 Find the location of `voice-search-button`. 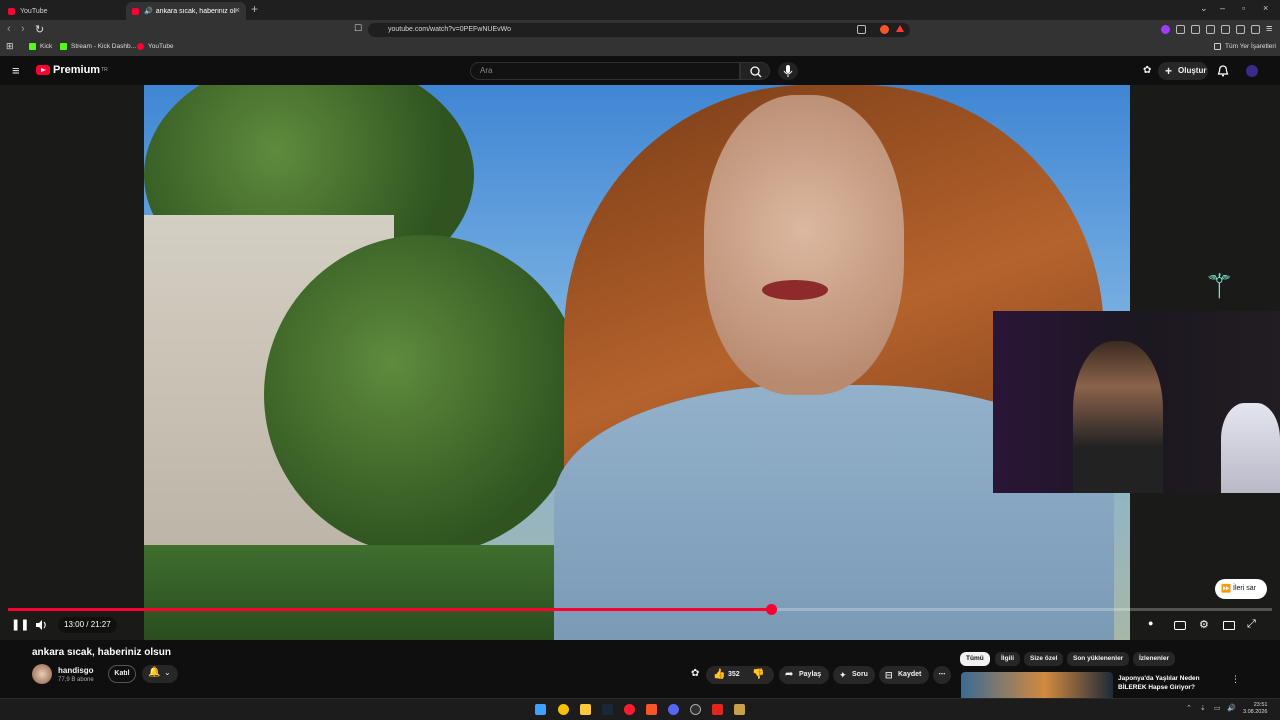

voice-search-button is located at coordinates (788, 71).